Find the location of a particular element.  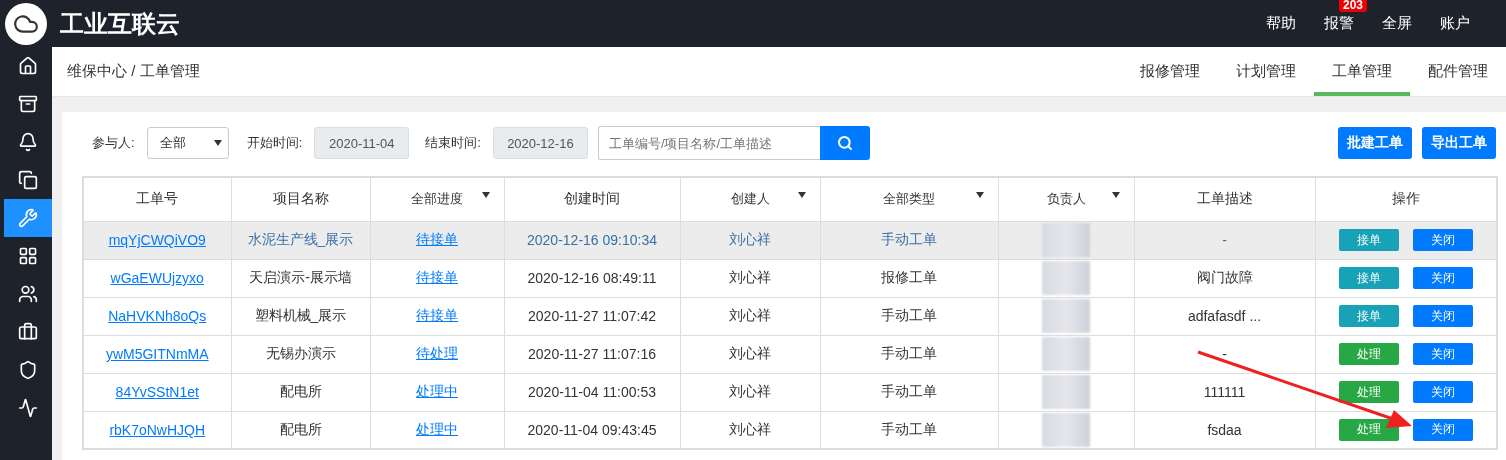

column-header: 全部进度 is located at coordinates (437, 199).